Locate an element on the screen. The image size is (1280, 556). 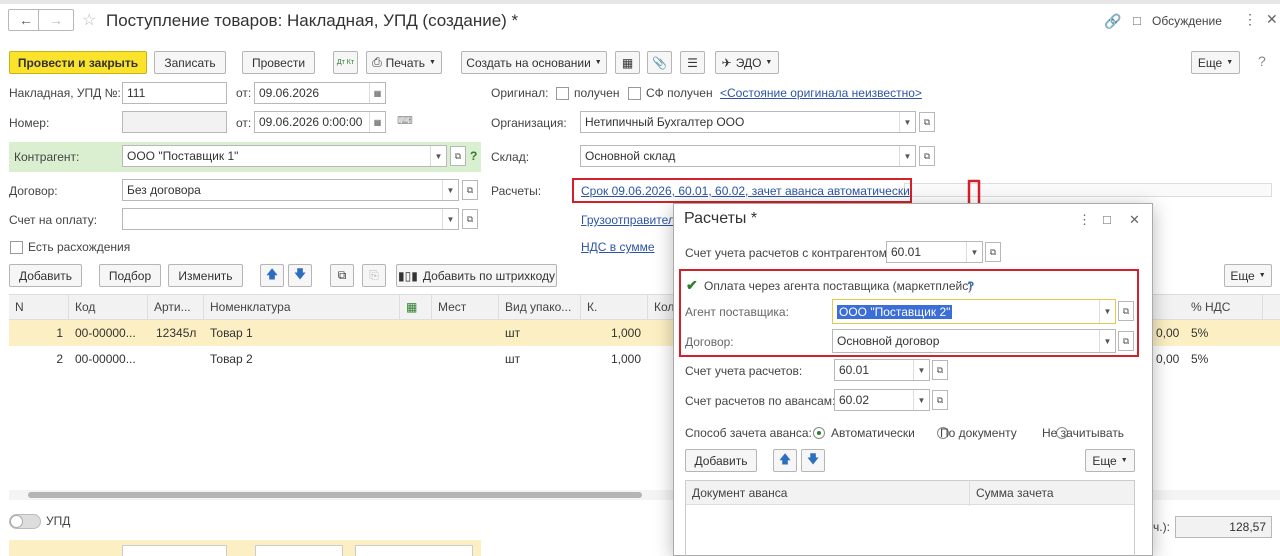
edit-button: Изменить is located at coordinates (205, 275).